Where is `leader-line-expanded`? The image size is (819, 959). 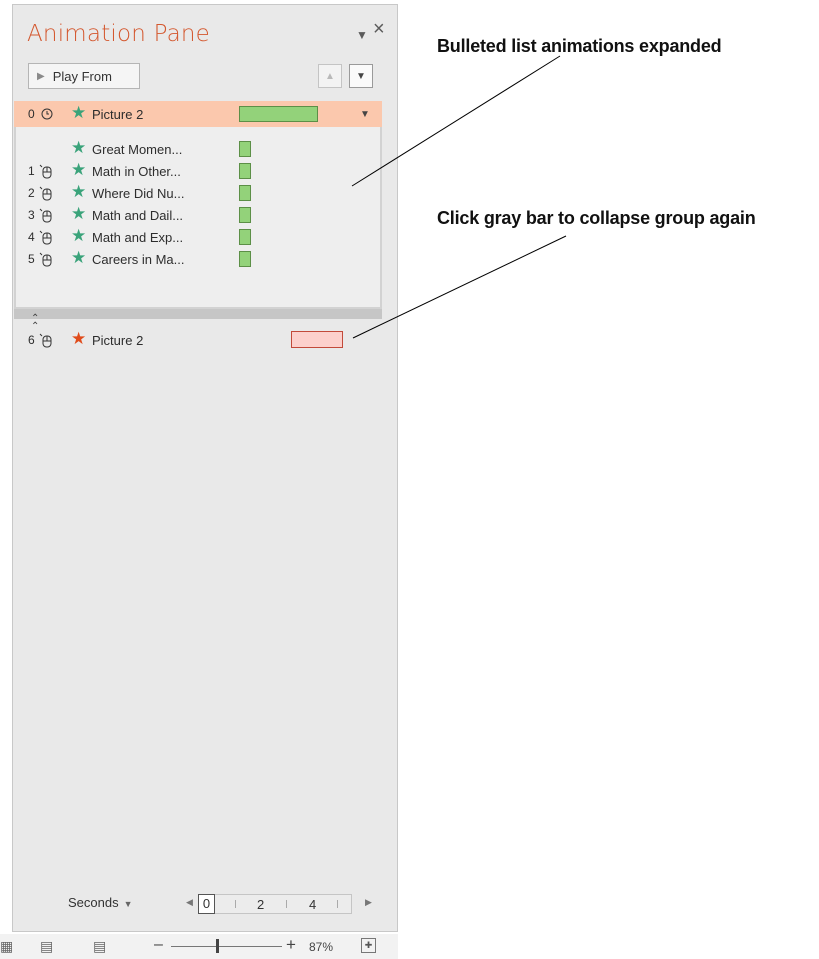 leader-line-expanded is located at coordinates (456, 121).